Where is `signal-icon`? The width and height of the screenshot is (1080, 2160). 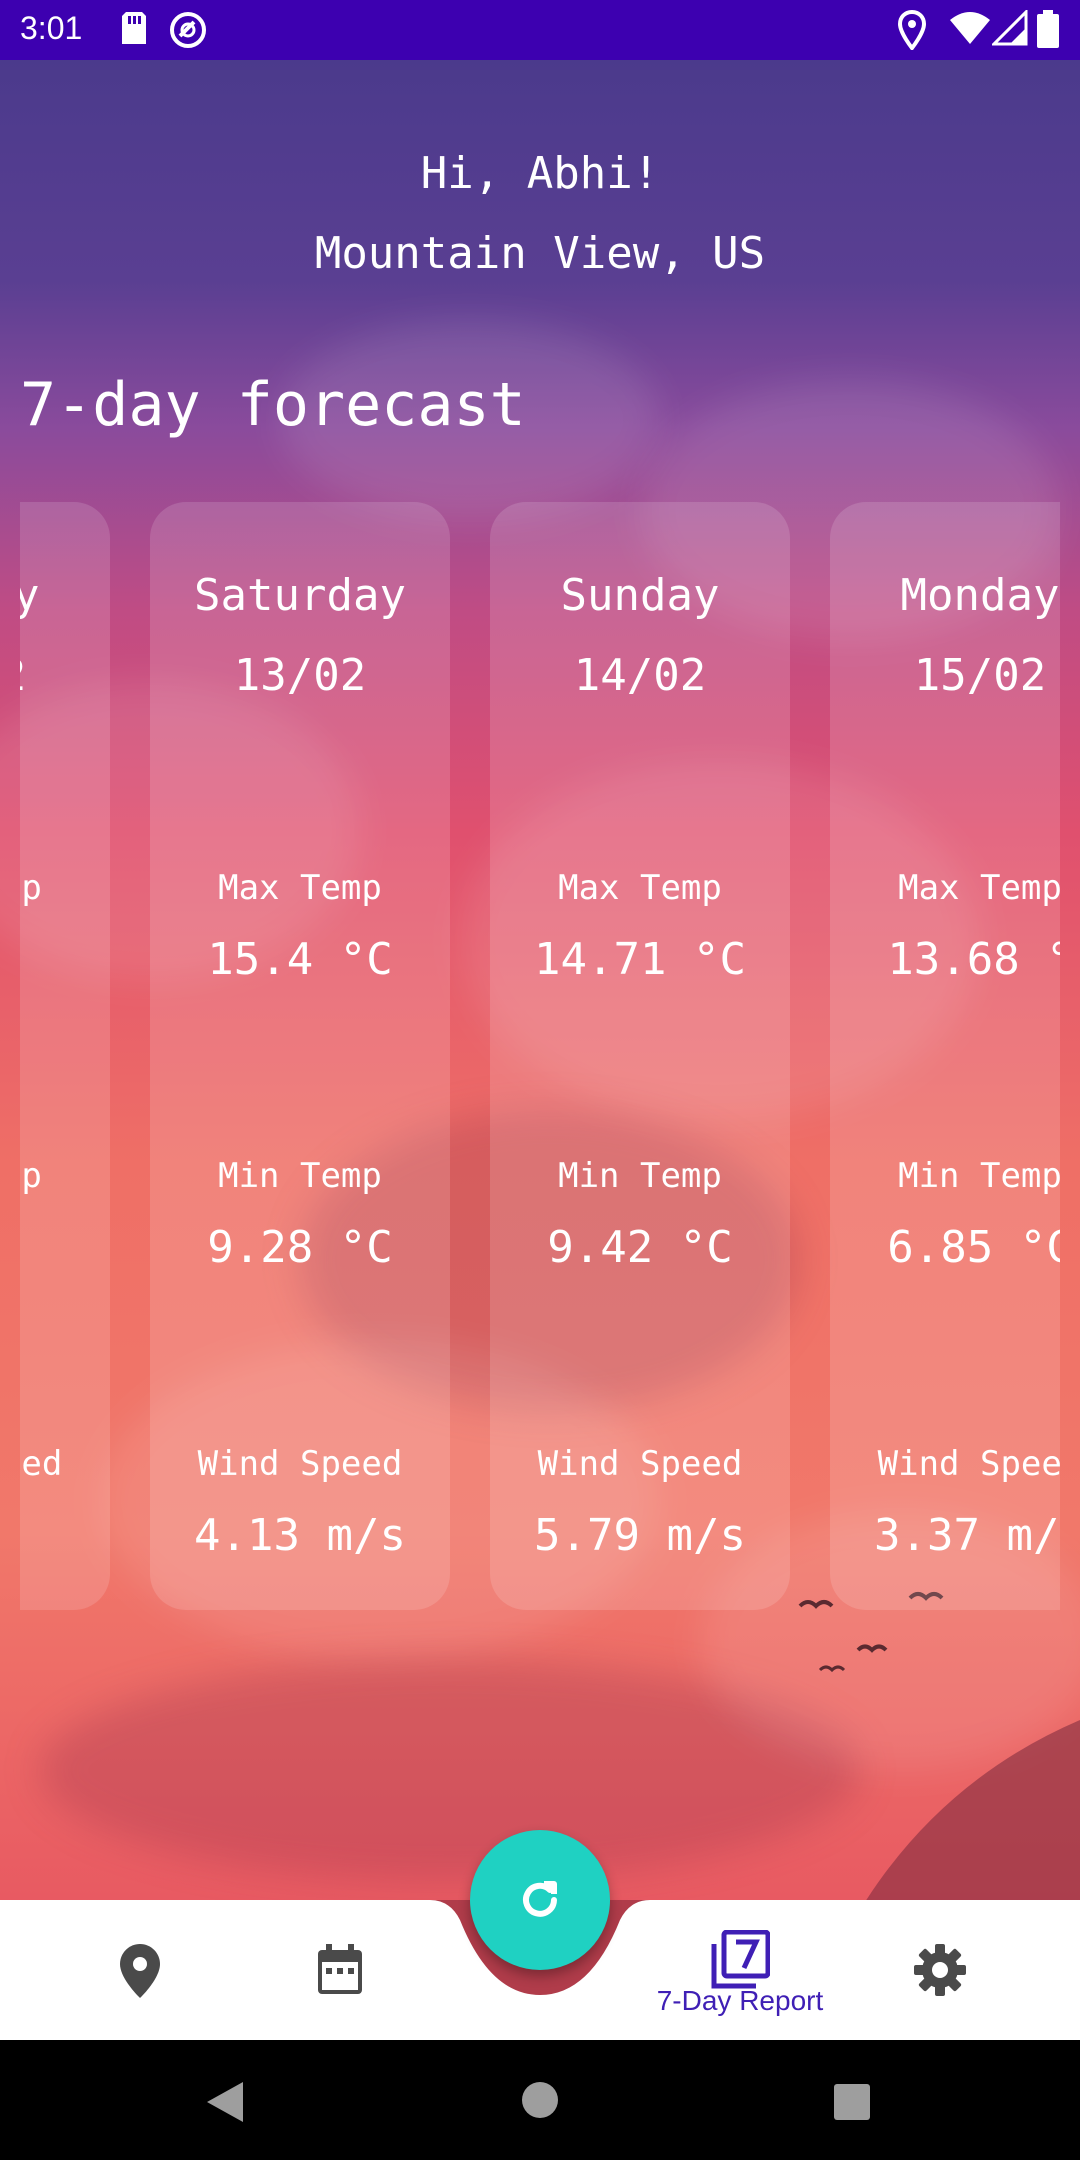
signal-icon is located at coordinates (1009, 31).